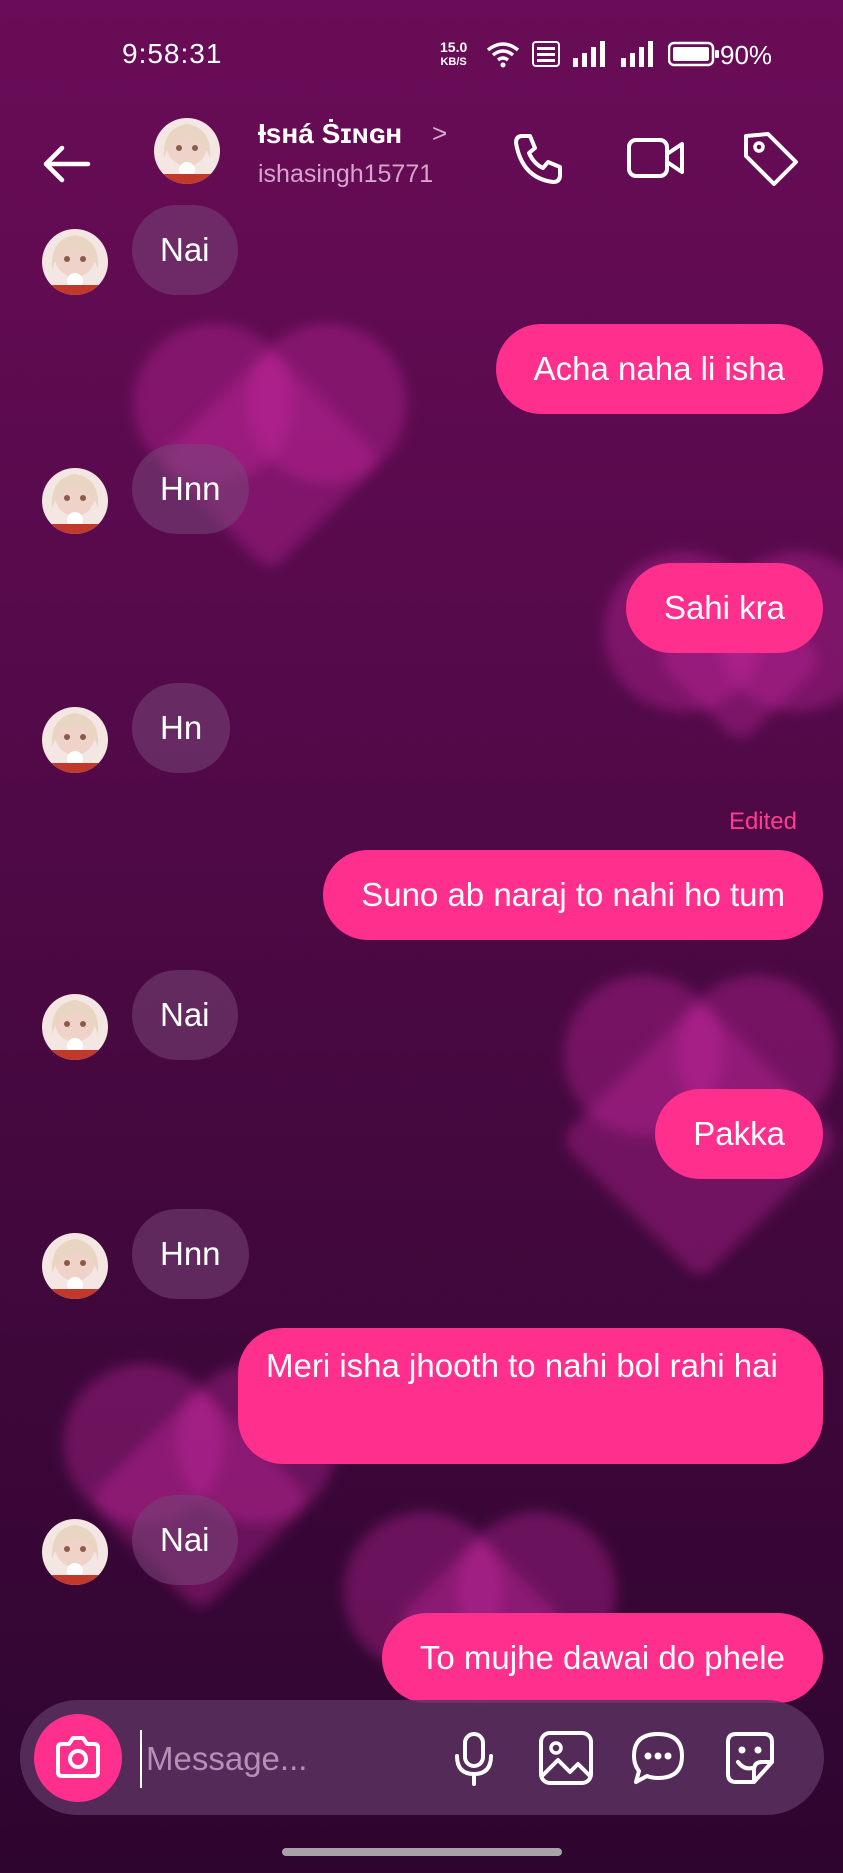  I want to click on network-speed: 15.0 KB/S, so click(453, 55).